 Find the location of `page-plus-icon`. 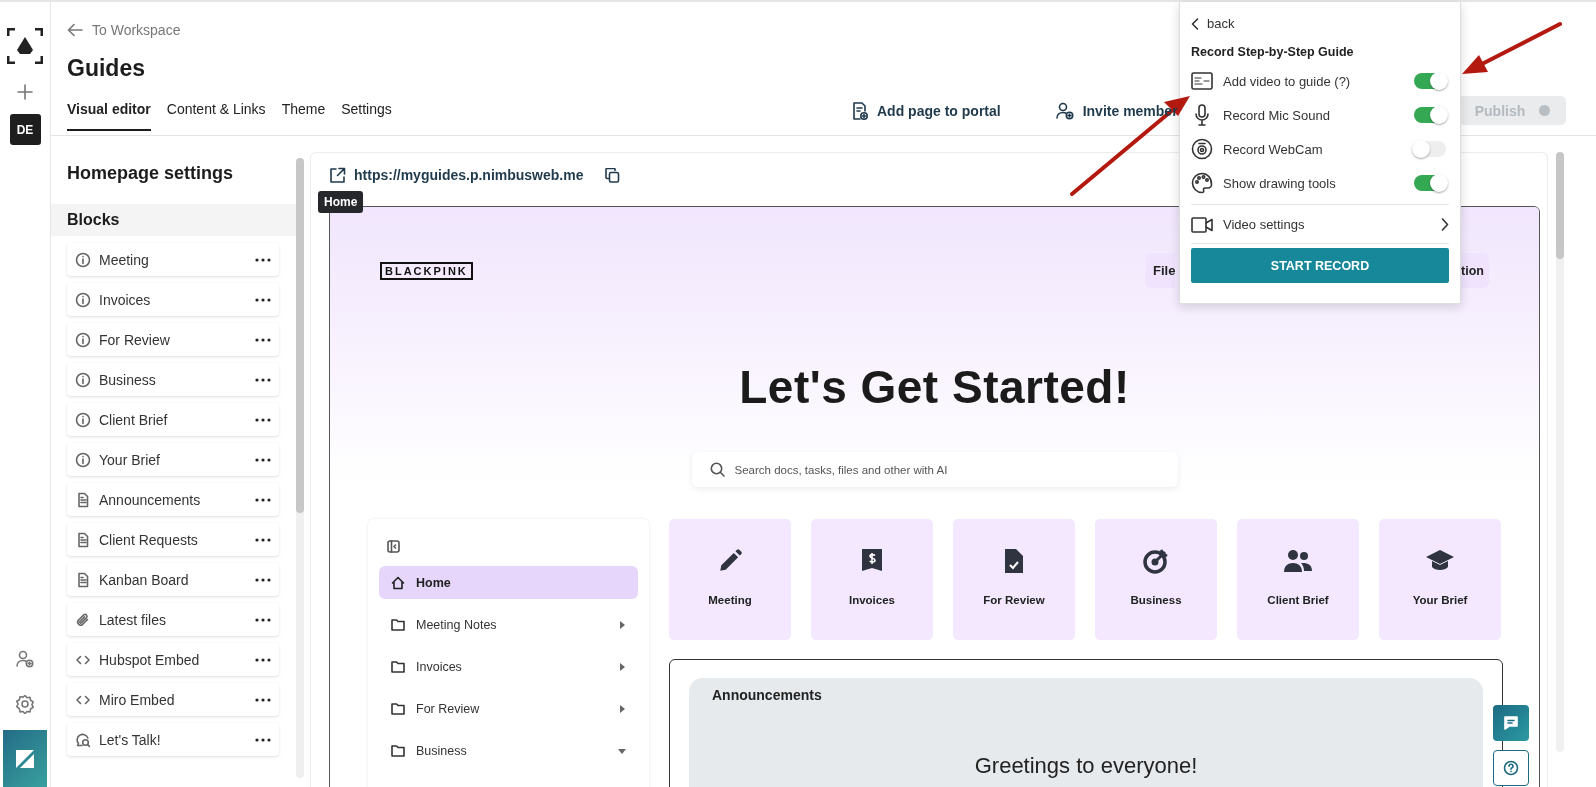

page-plus-icon is located at coordinates (860, 111).